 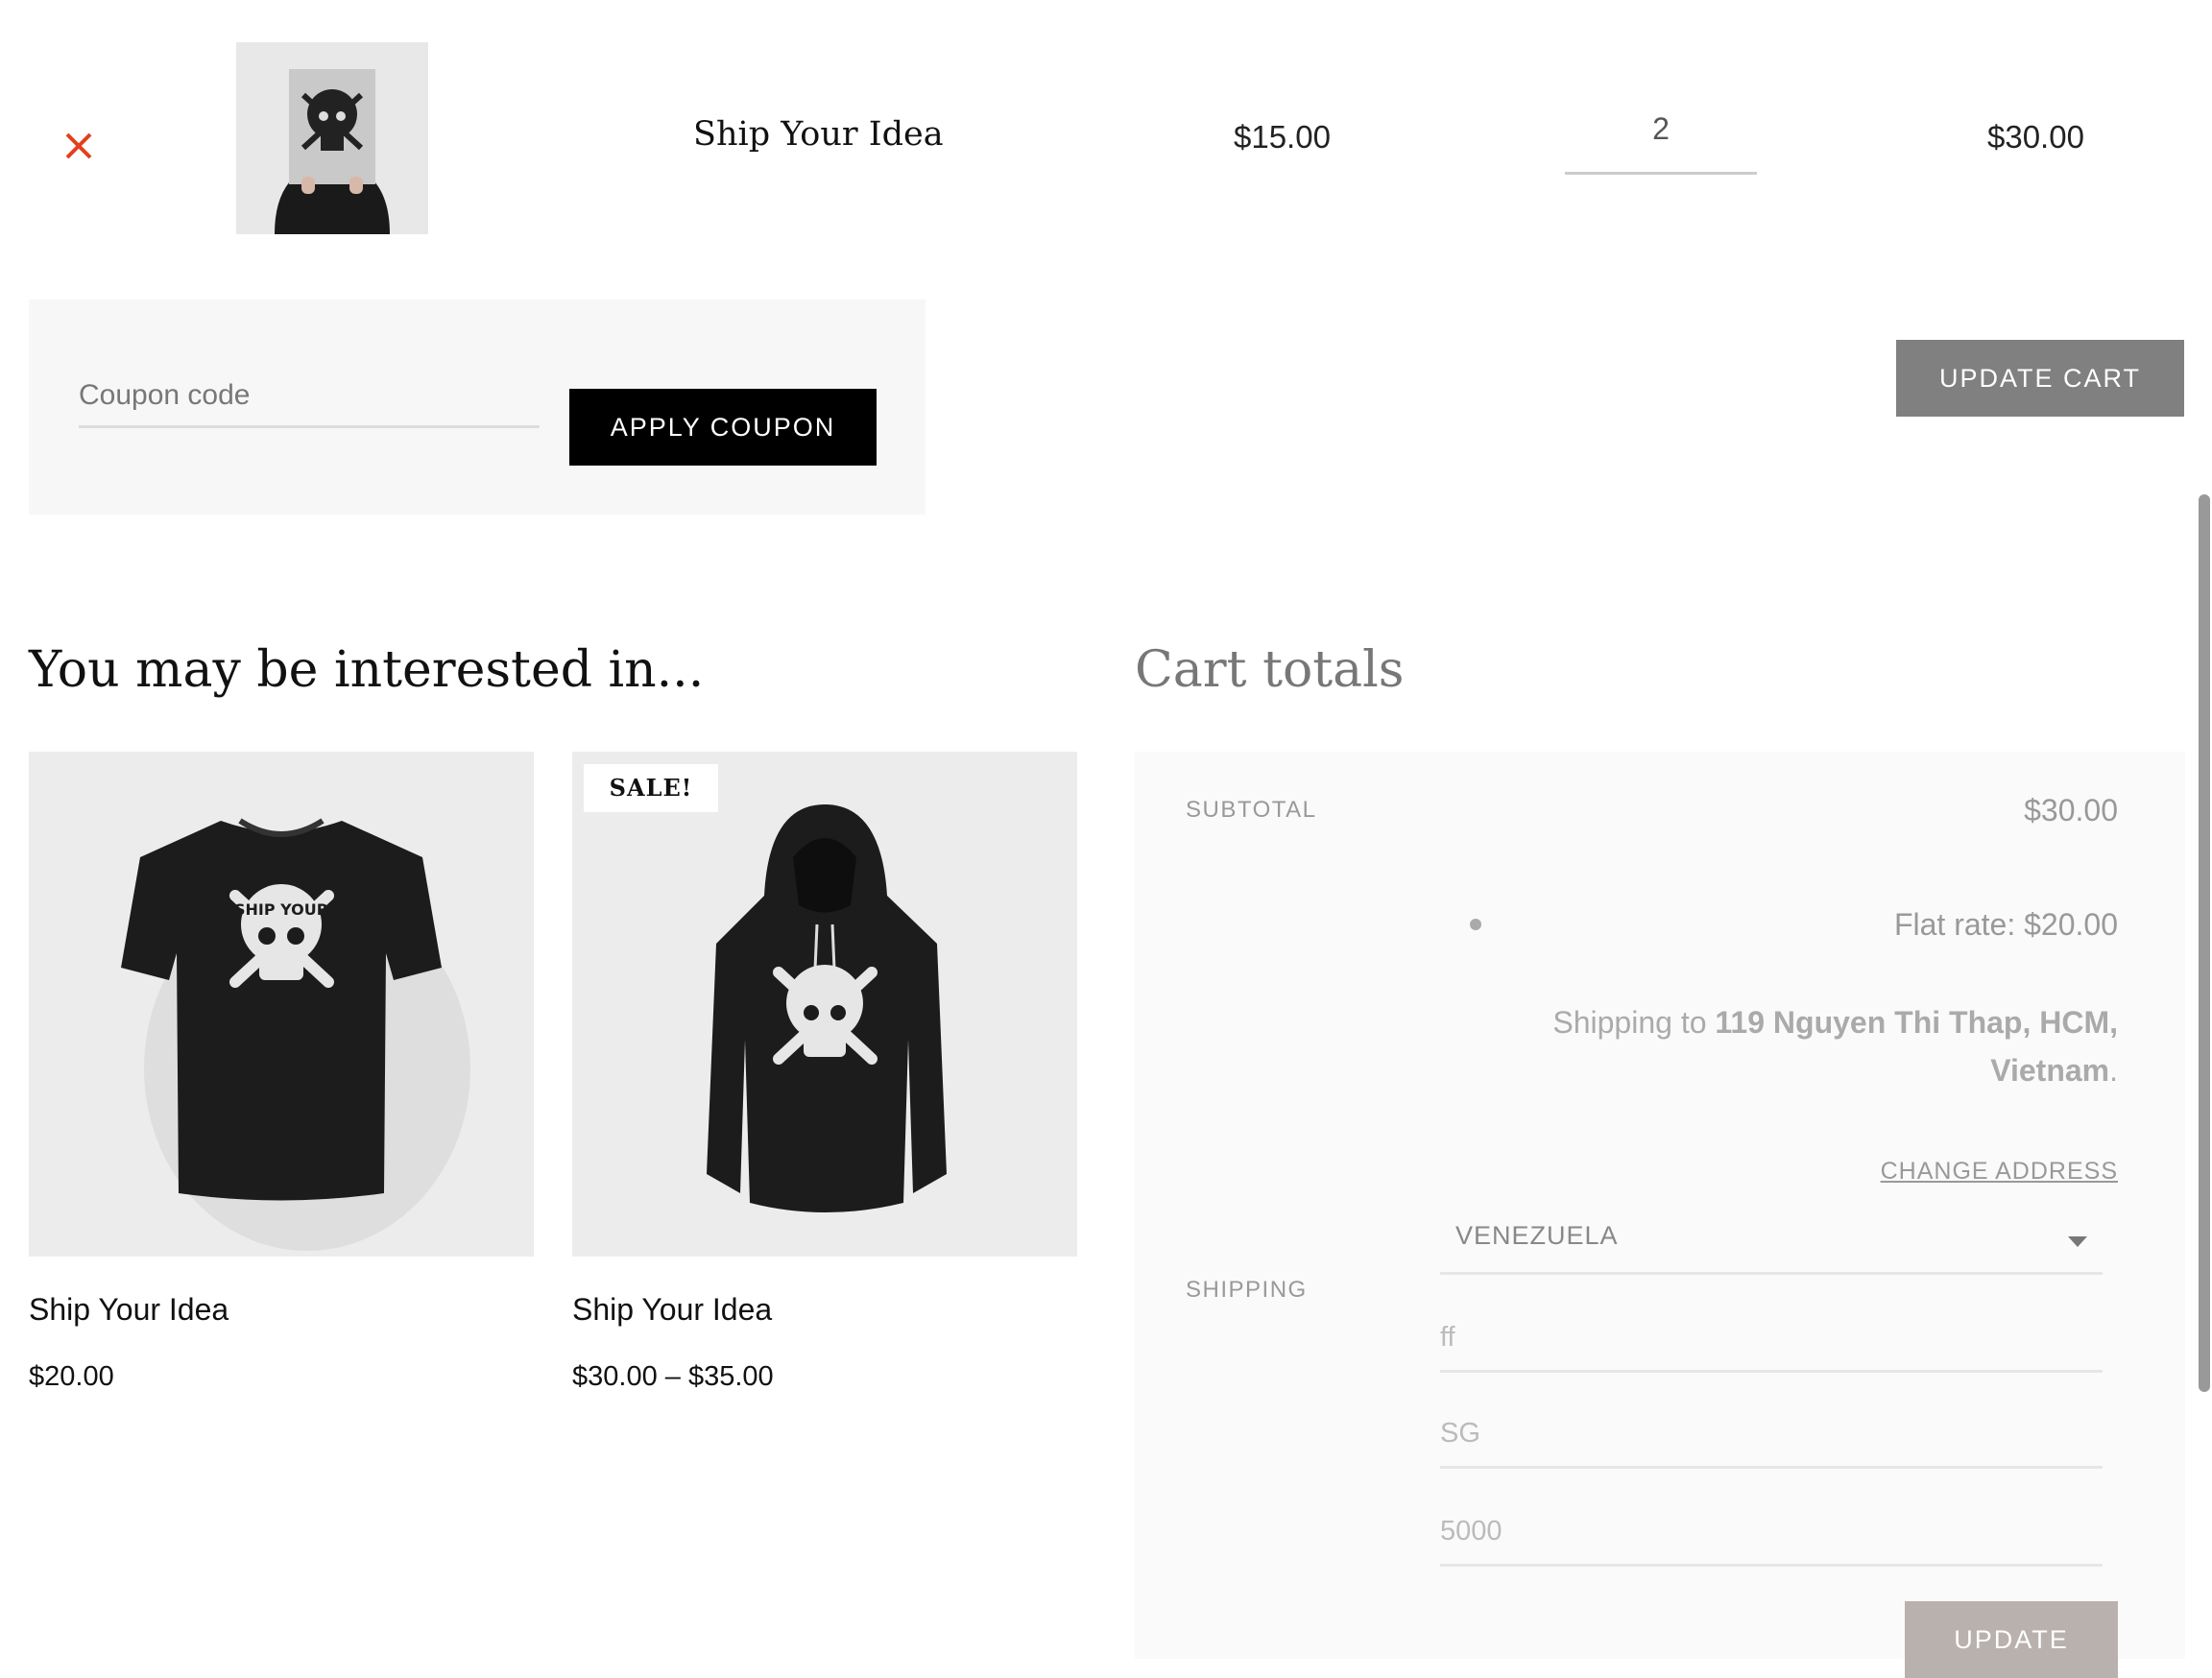 I want to click on close-icon, so click(x=78, y=145).